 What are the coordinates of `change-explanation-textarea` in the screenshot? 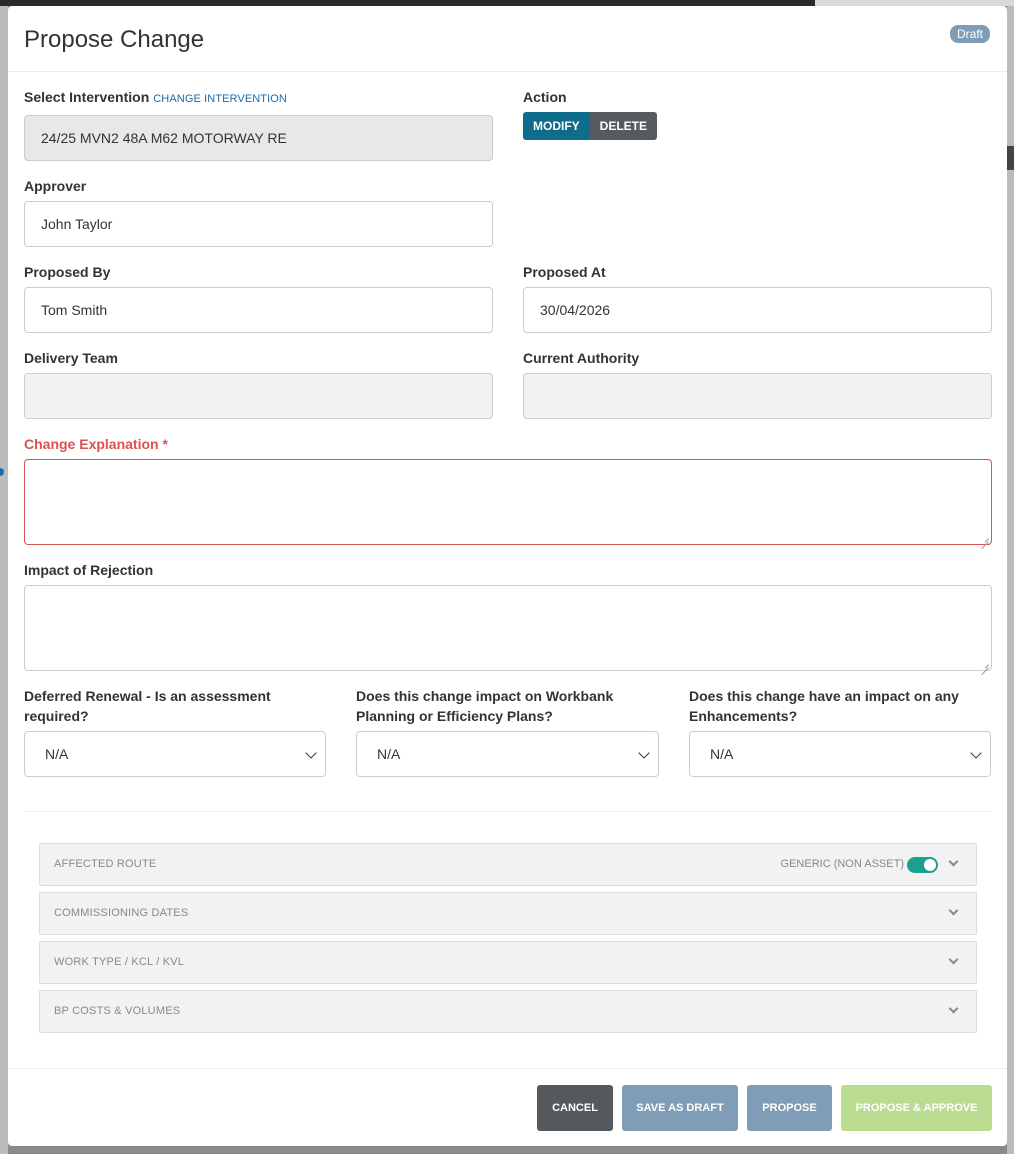 It's located at (508, 502).